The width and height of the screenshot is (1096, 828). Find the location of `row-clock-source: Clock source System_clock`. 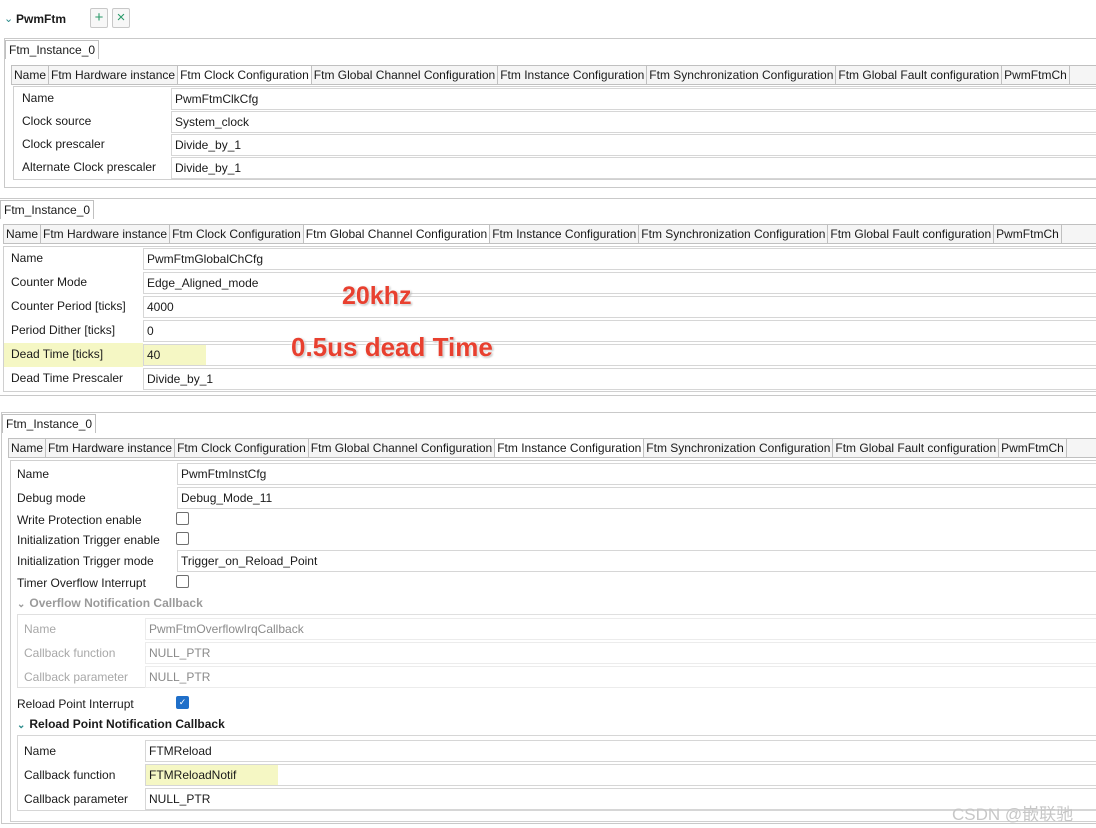

row-clock-source: Clock source System_clock is located at coordinates (555, 121).